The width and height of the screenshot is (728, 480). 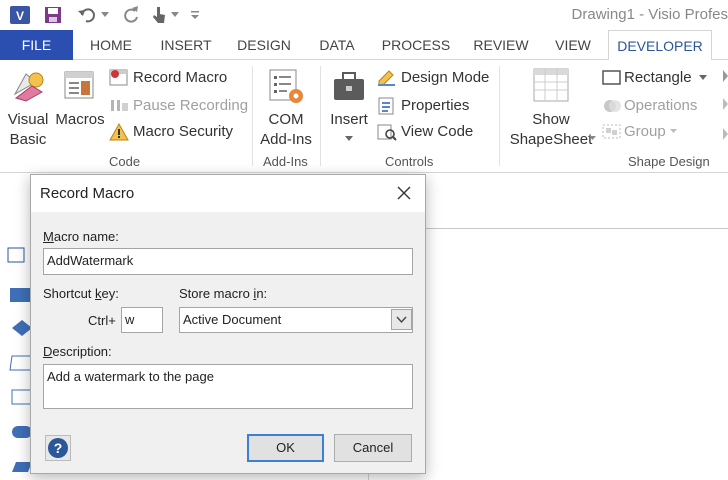 I want to click on visual-basic-icon, so click(x=28, y=87).